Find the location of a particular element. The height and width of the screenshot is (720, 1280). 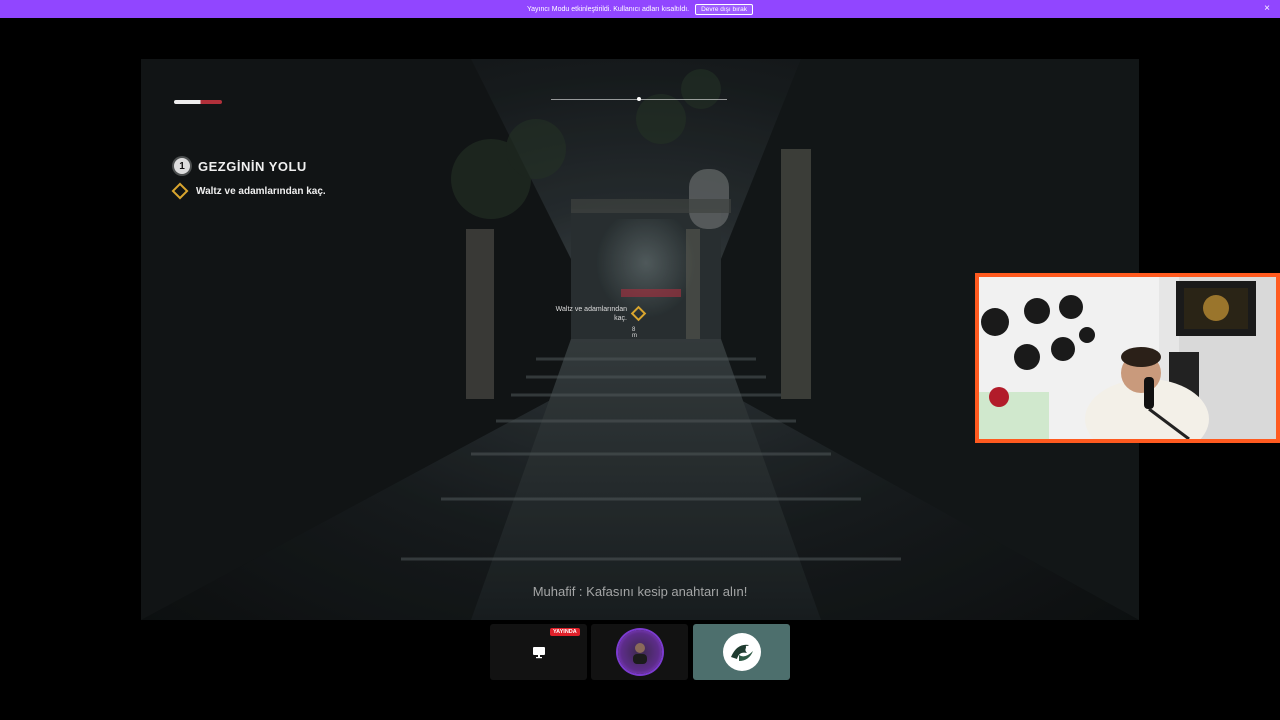

game-subtitle: Muhafif : Kafasını kesip anahtarı alın! is located at coordinates (640, 591).